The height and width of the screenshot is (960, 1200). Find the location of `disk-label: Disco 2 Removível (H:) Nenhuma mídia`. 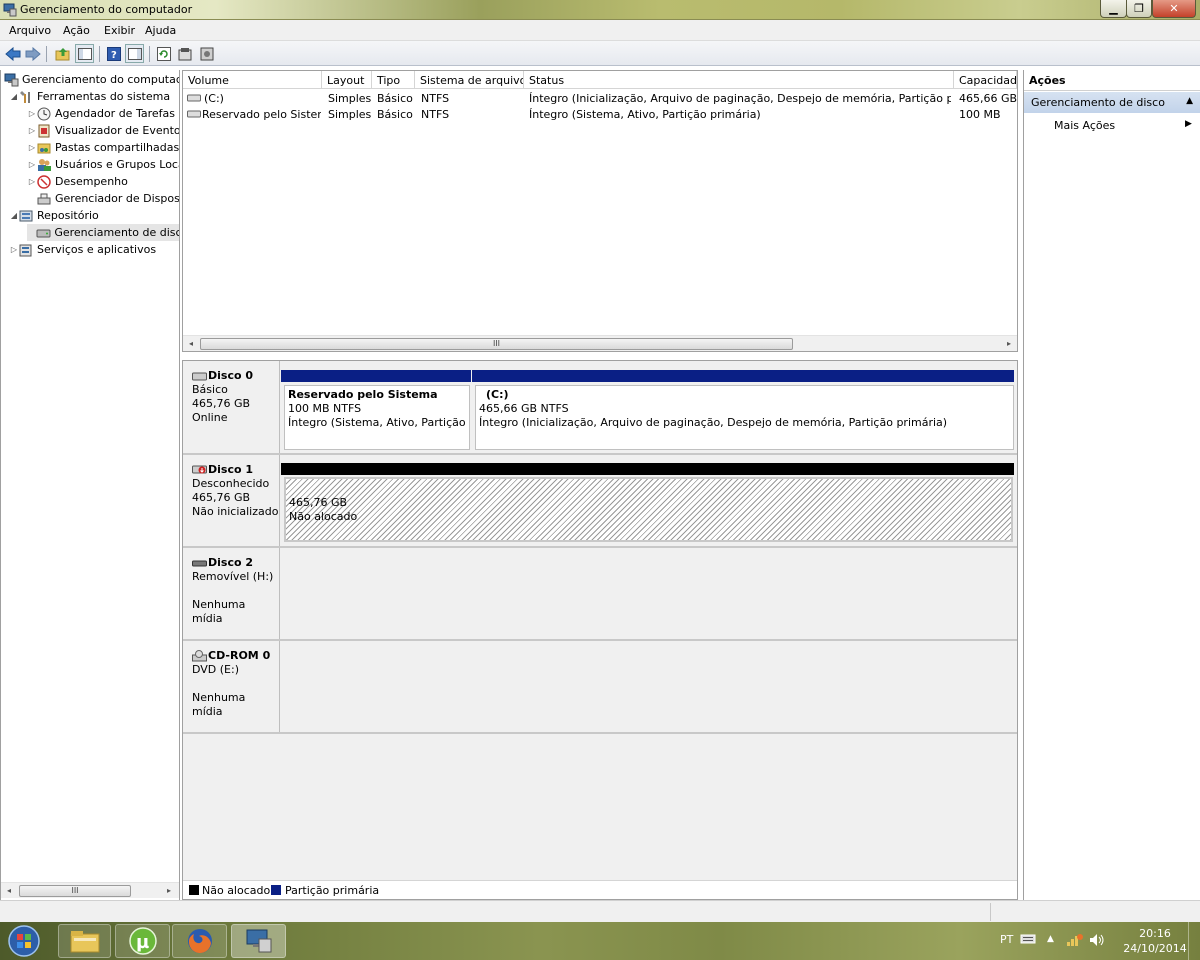

disk-label: Disco 2 Removível (H:) Nenhuma mídia is located at coordinates (231, 593).